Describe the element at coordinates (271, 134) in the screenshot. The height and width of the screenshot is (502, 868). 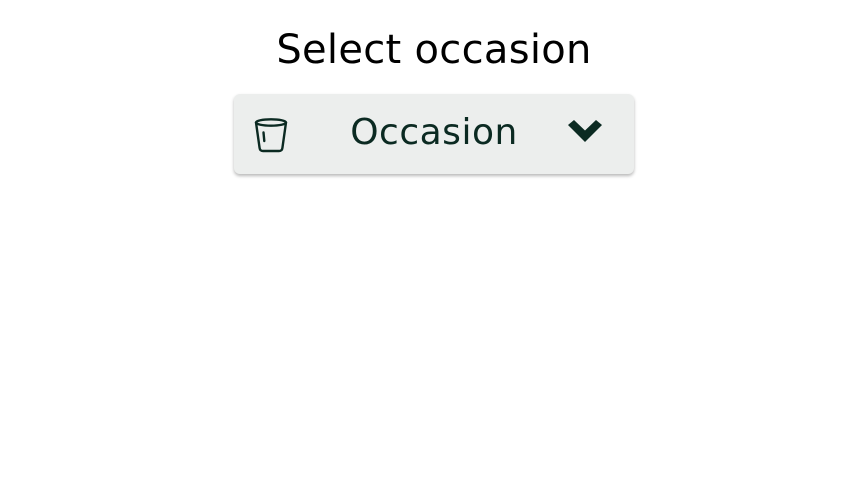
I see `cup-icon` at that location.